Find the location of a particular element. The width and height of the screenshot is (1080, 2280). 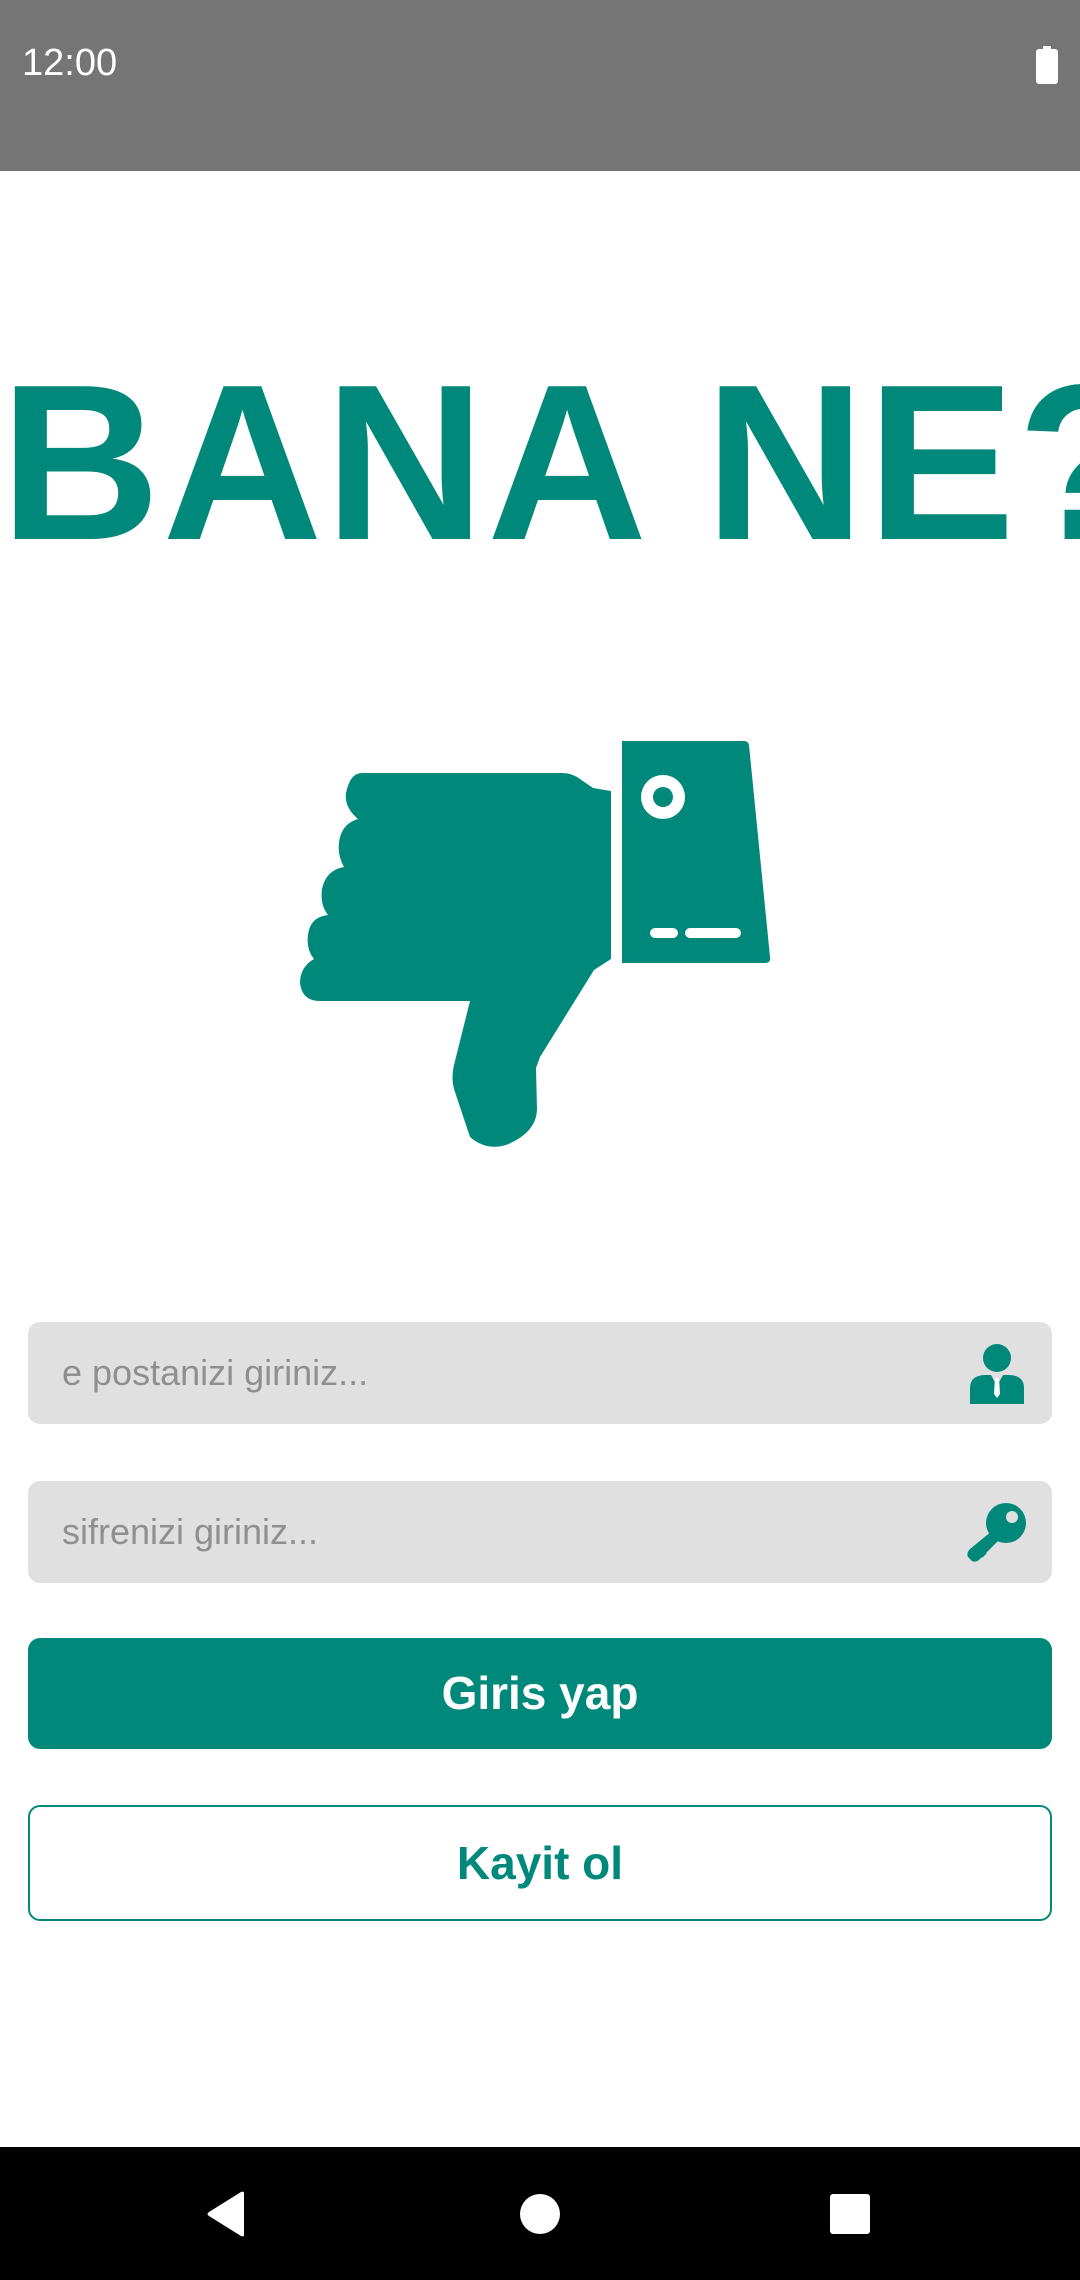

app-title: BANA NE? is located at coordinates (540, 463).